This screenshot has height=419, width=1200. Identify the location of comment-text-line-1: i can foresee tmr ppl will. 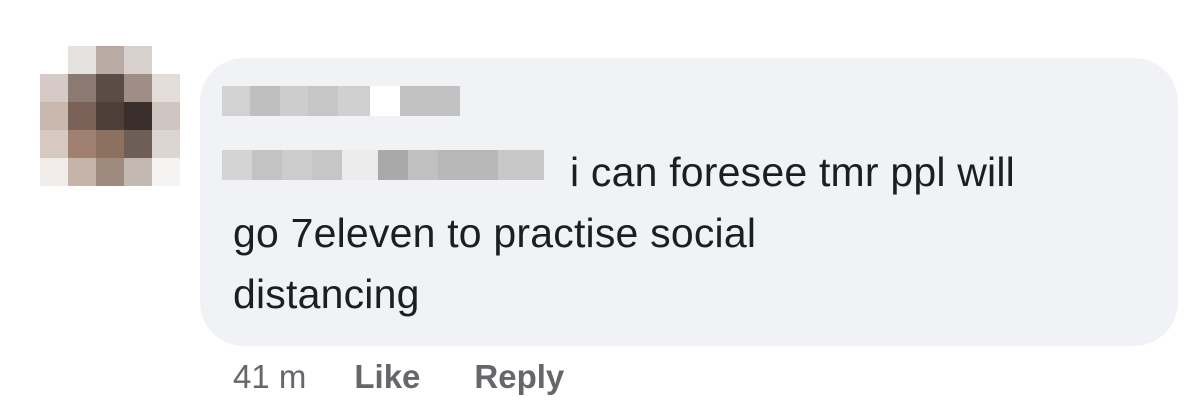
(792, 172).